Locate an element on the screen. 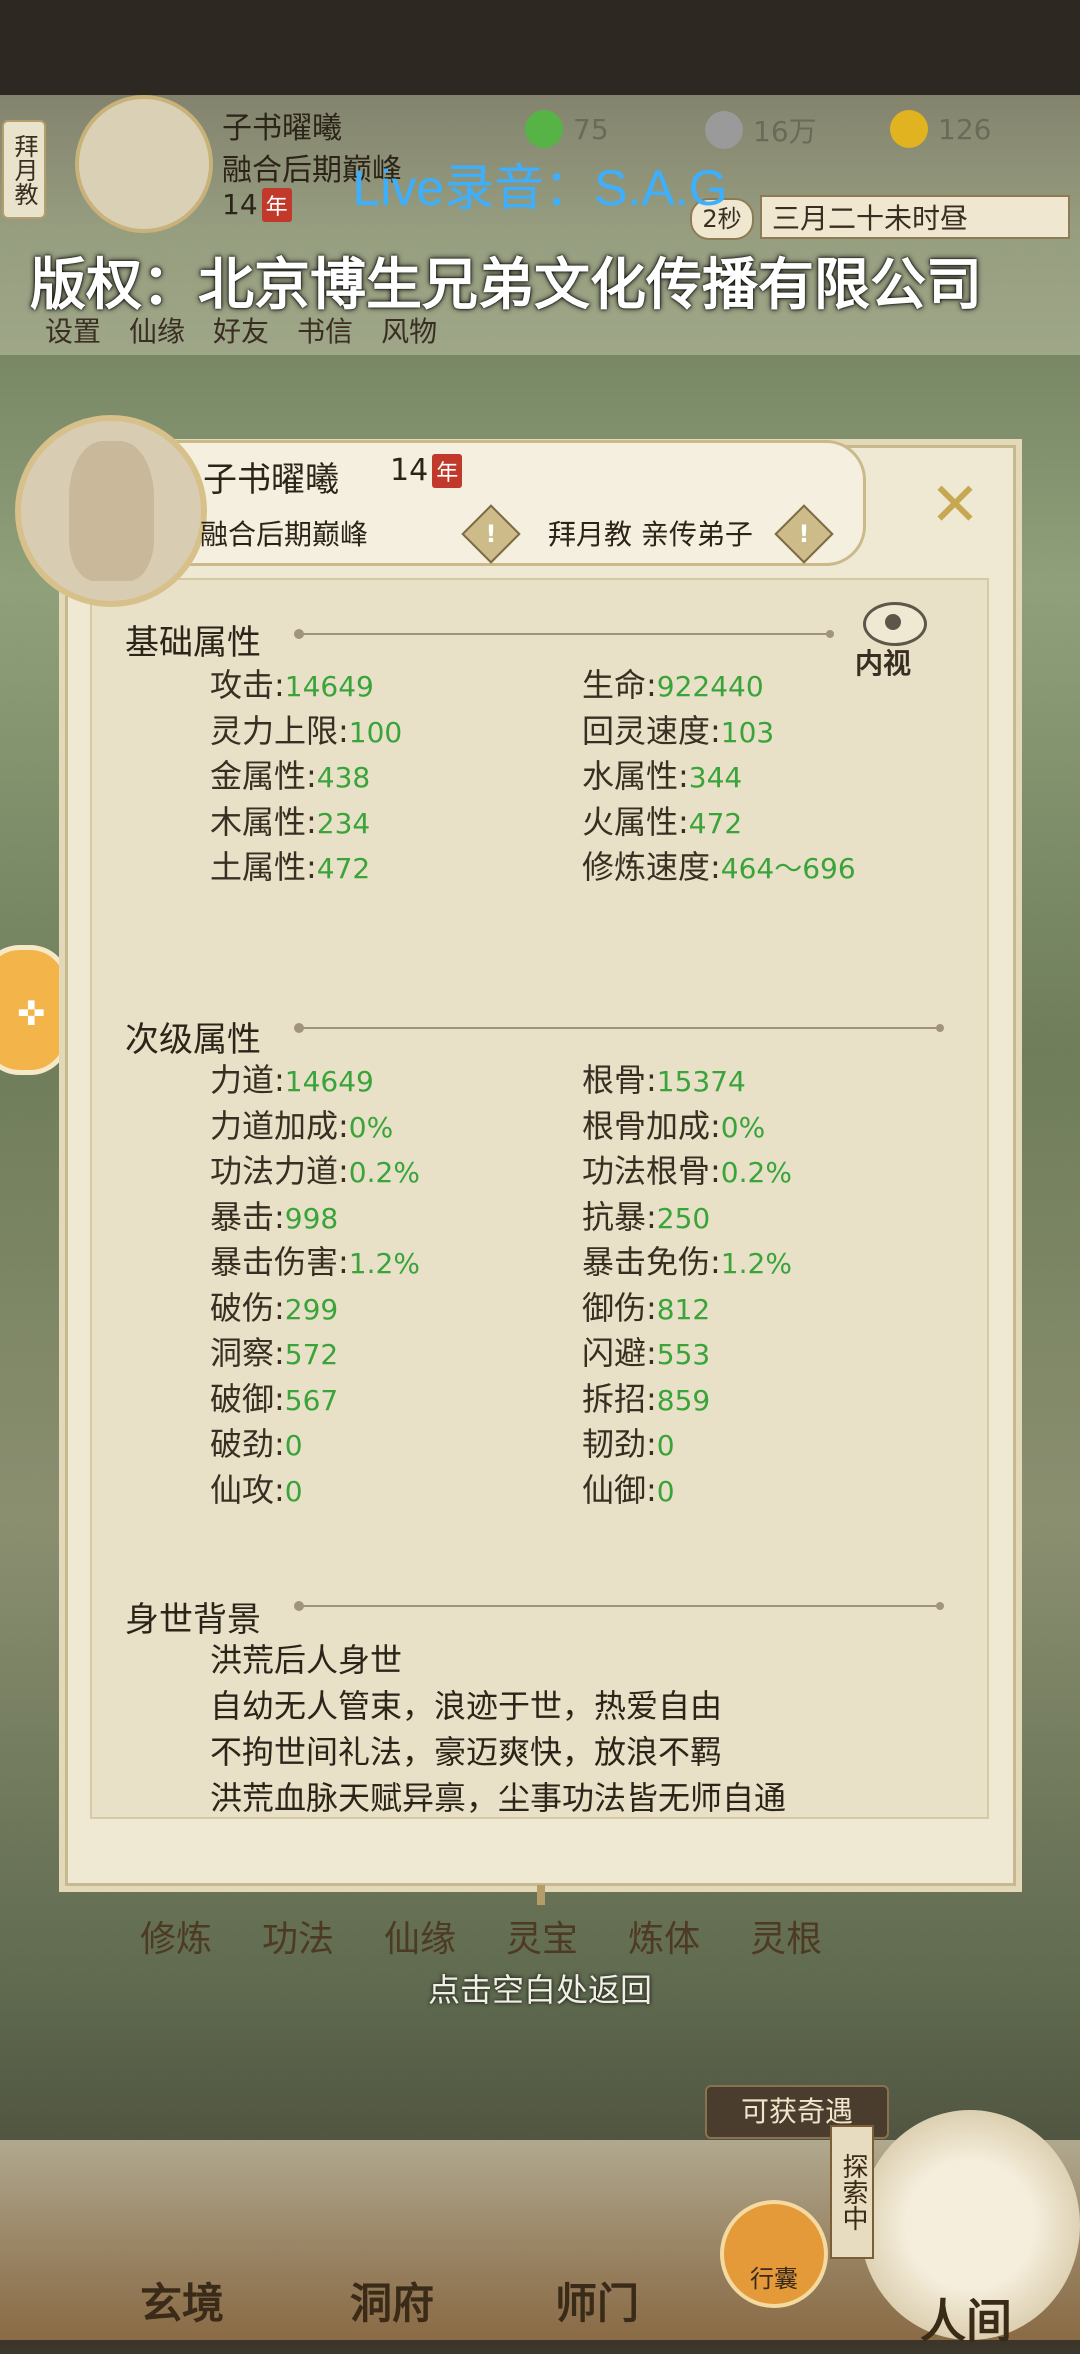 The image size is (1080, 2354). stat-basic-3: 回灵速度:103 is located at coordinates (678, 729).